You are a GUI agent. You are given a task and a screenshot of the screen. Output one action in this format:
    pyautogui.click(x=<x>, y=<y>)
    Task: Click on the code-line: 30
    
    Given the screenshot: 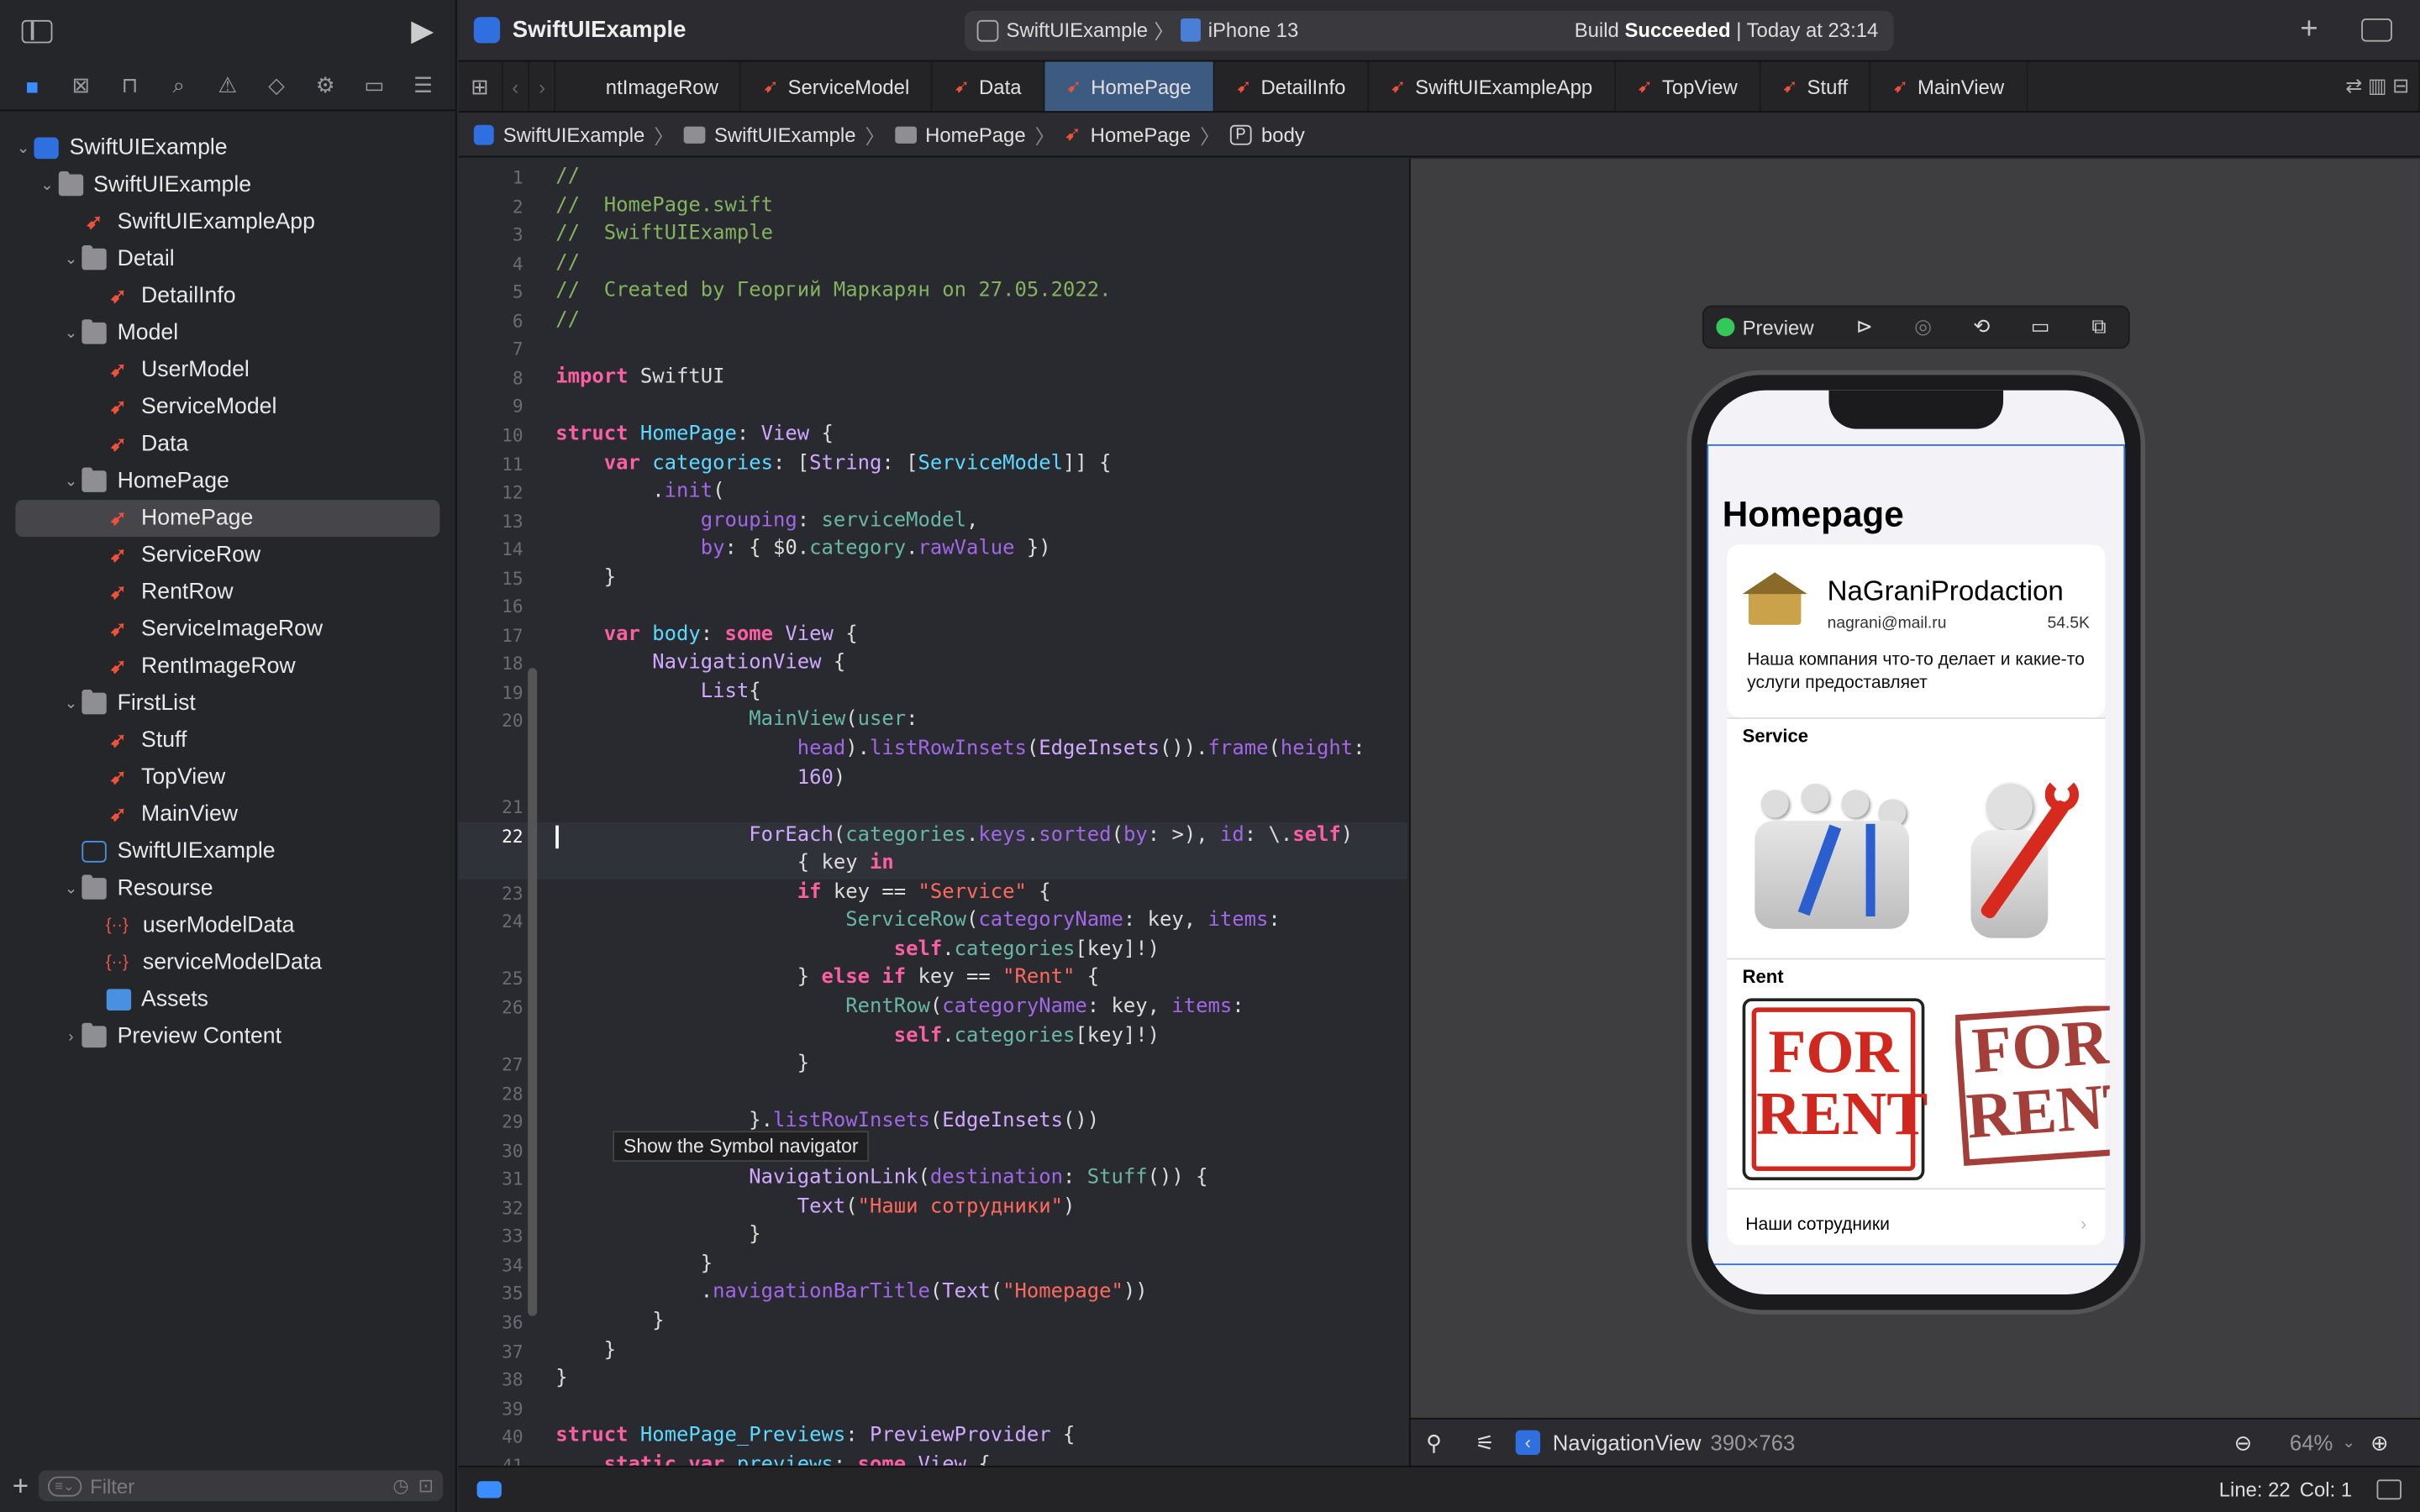 What is the action you would take?
    pyautogui.click(x=932, y=1151)
    